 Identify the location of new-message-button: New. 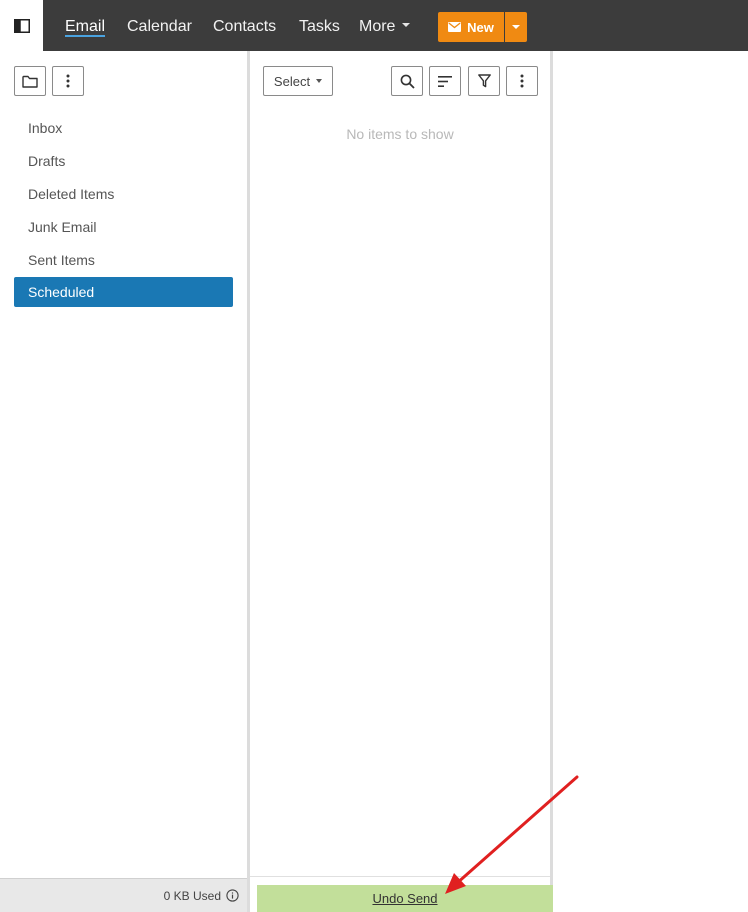
(471, 27).